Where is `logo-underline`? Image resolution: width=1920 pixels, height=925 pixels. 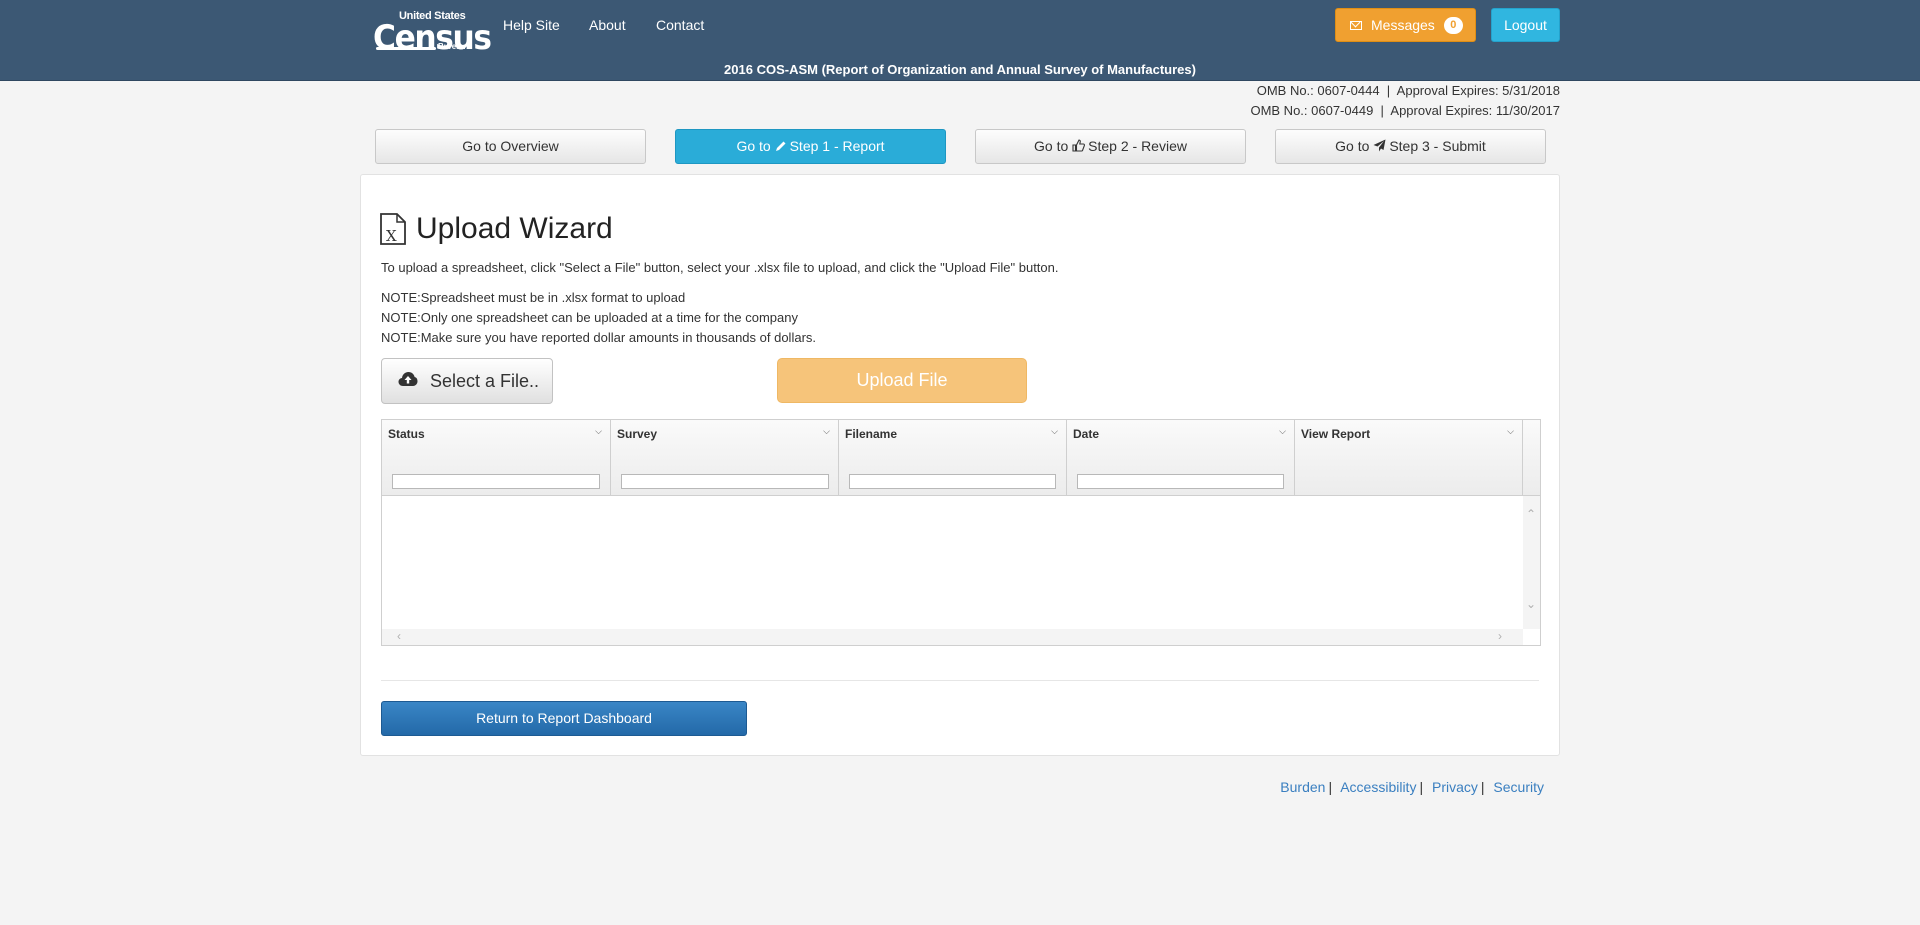
logo-underline is located at coordinates (406, 48).